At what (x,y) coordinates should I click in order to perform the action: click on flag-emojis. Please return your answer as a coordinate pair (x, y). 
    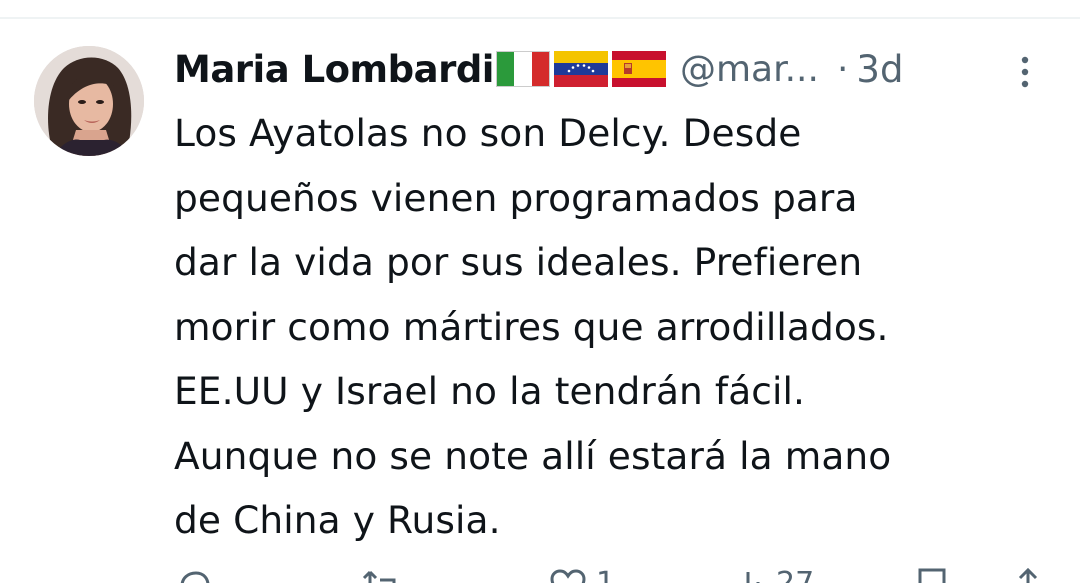
    Looking at the image, I should click on (580, 69).